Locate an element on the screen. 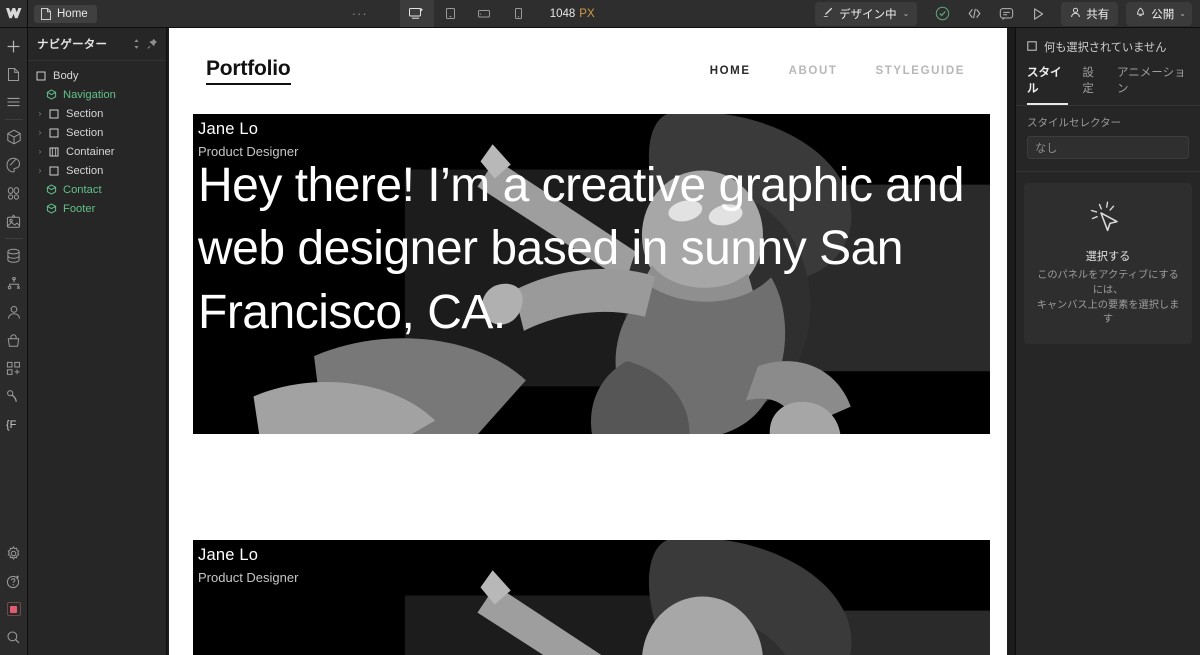  tree-item: › Container is located at coordinates (97, 151).